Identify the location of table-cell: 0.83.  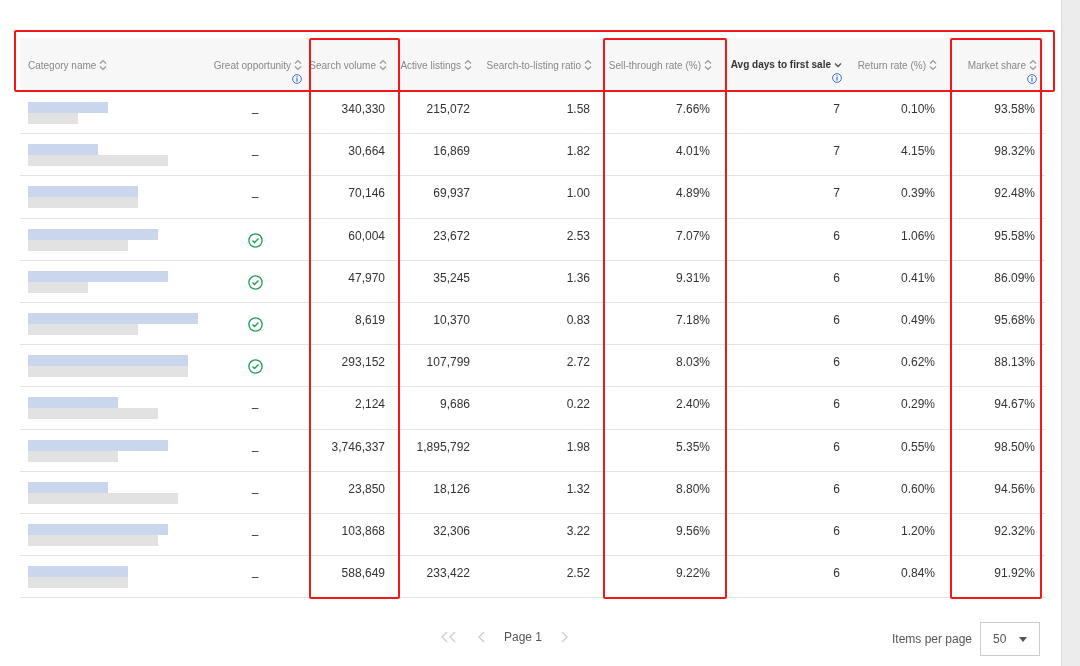
(578, 319).